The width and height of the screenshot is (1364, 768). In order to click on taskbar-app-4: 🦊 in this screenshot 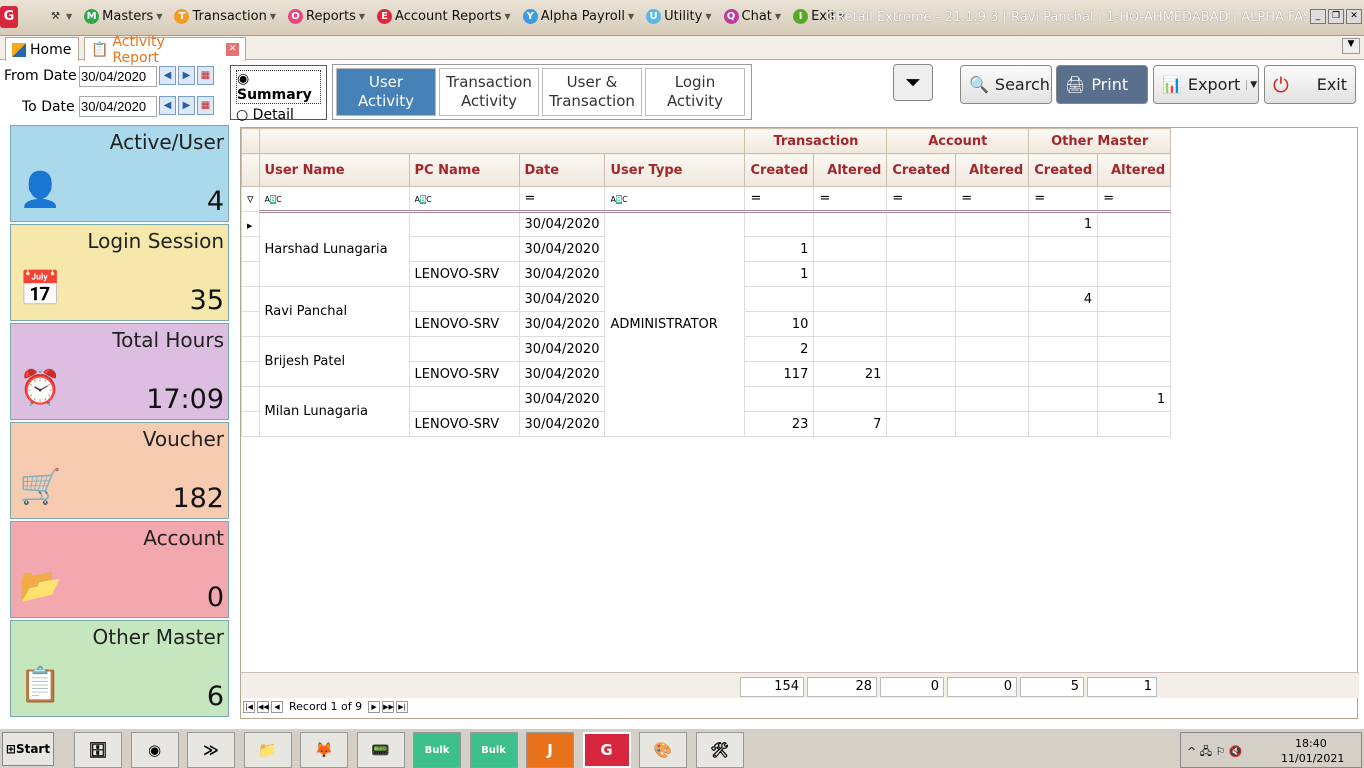, I will do `click(324, 750)`.